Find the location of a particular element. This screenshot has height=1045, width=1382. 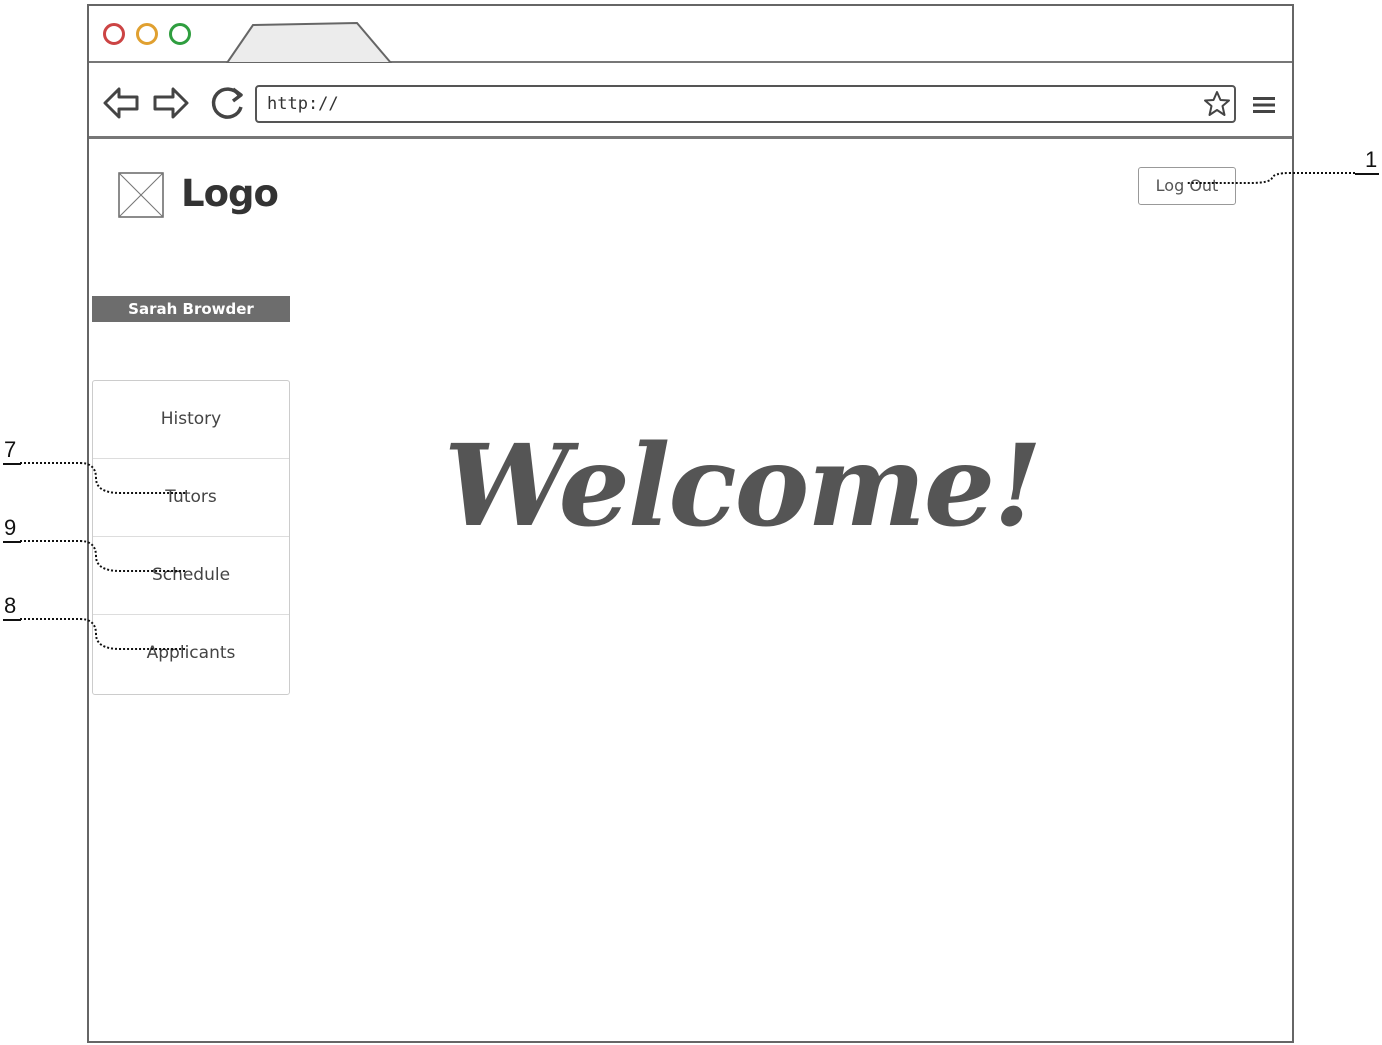

sidebar-nav: History Tutors Schedule Applicants is located at coordinates (191, 537).